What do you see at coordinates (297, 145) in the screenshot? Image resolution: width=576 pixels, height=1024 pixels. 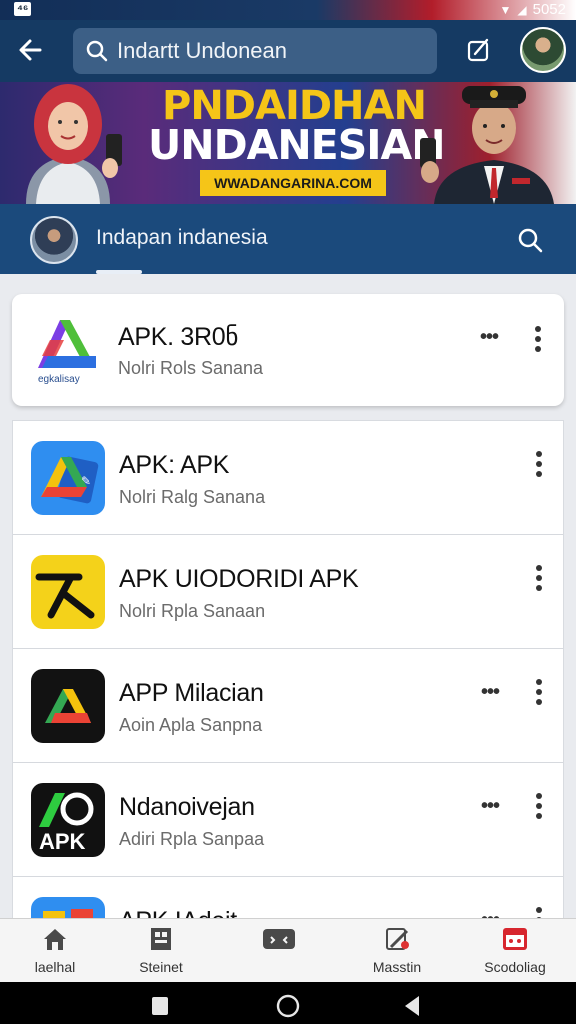 I see `banner-title-line2: UNDANESIAN` at bounding box center [297, 145].